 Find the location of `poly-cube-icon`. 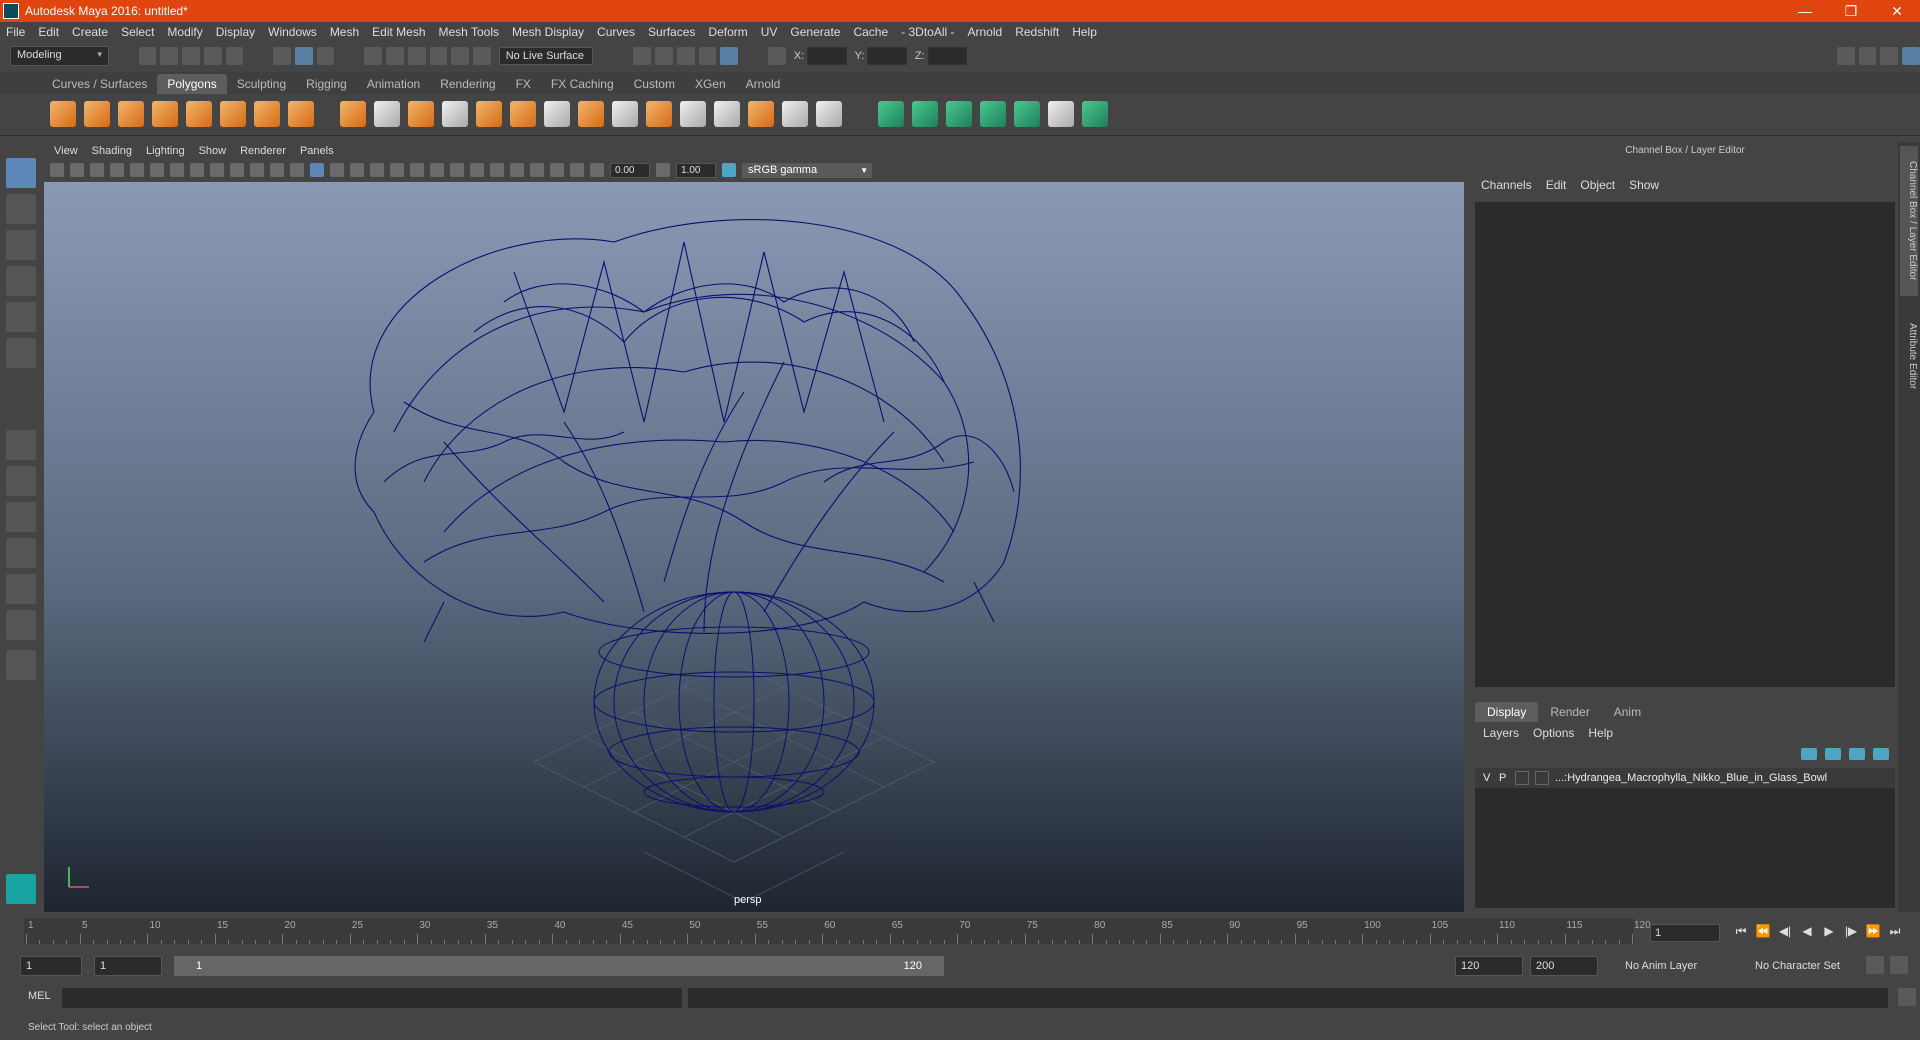

poly-cube-icon is located at coordinates (97, 114).